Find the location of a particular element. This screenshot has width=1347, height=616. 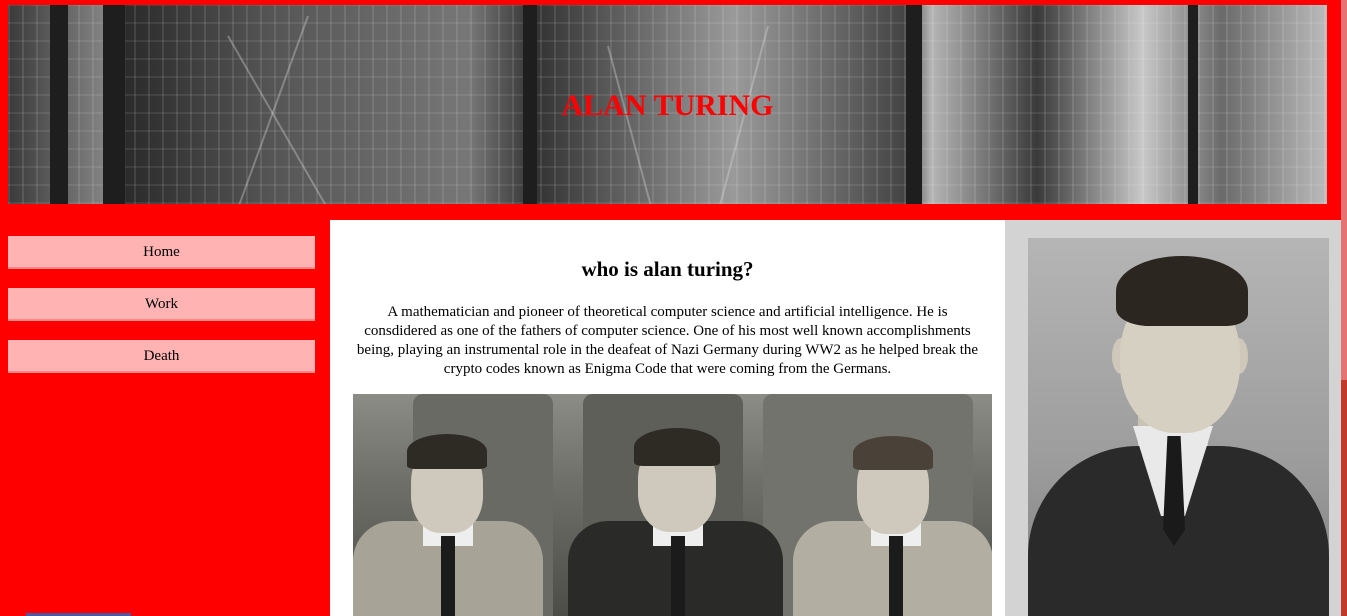

nav-work-button: Work is located at coordinates (161, 304).